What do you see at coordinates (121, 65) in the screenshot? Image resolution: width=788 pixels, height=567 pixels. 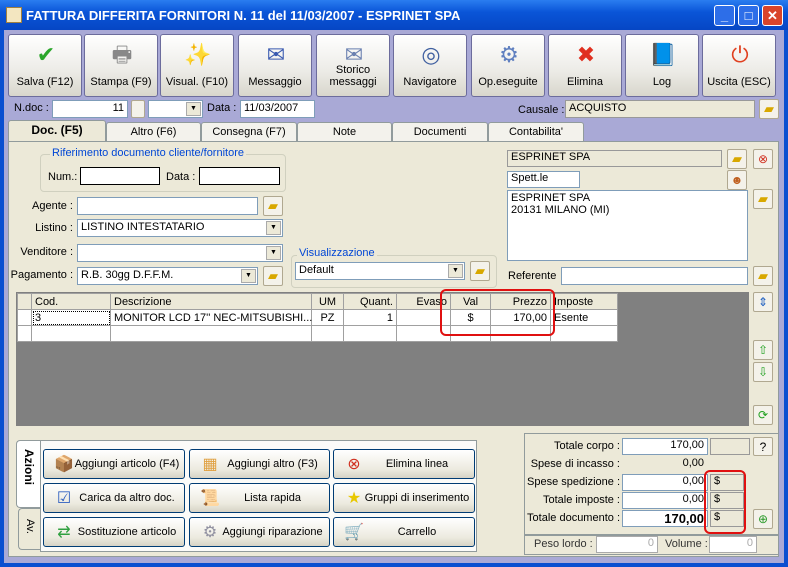 I see `toolbar-button-1: 🖶 Stampa (F9)` at bounding box center [121, 65].